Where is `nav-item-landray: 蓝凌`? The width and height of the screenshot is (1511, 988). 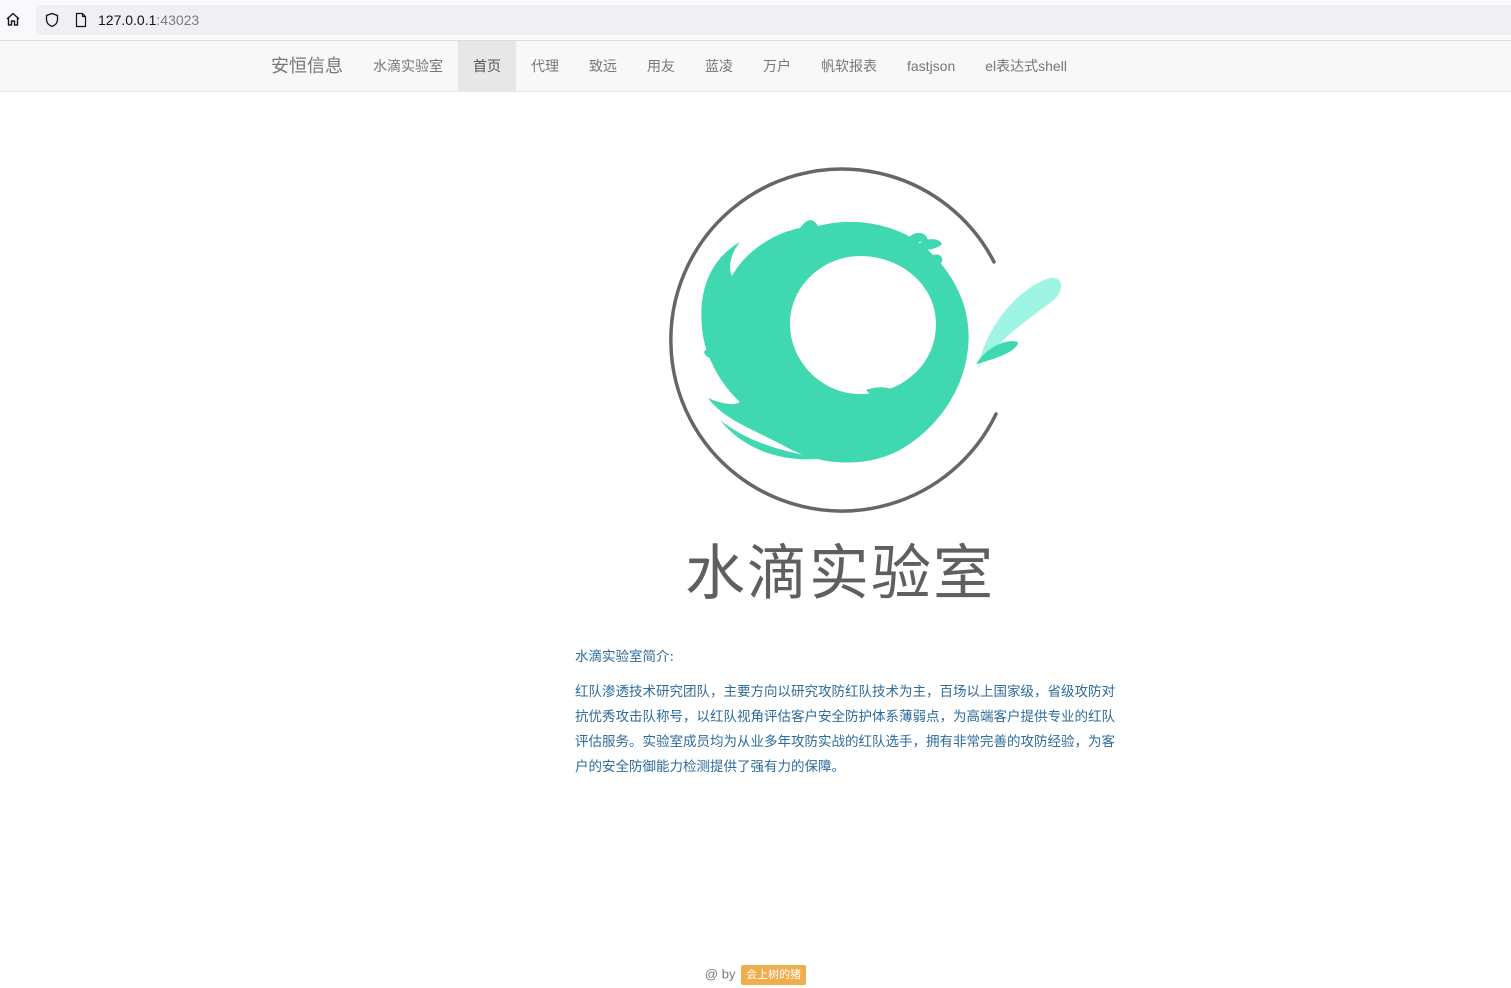 nav-item-landray: 蓝凌 is located at coordinates (719, 66).